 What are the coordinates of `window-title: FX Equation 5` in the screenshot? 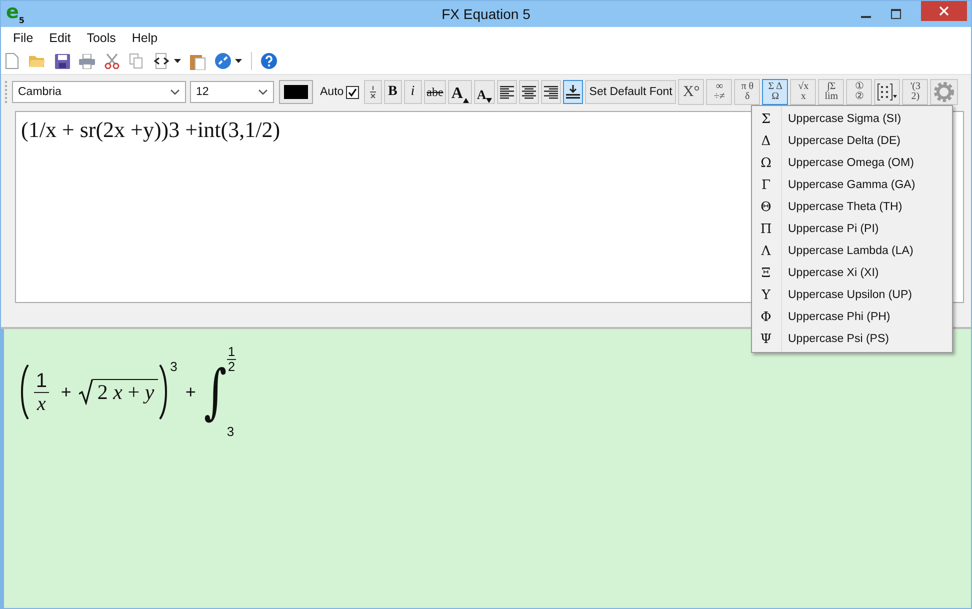 It's located at (486, 14).